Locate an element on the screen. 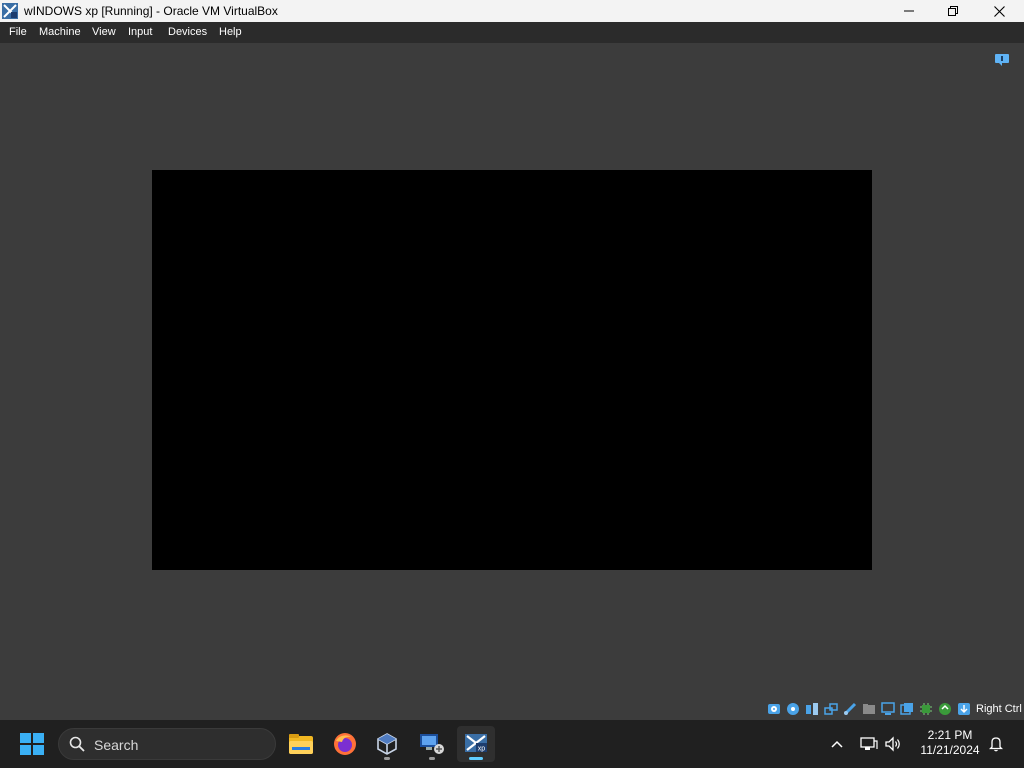 The height and width of the screenshot is (768, 1024). menu-input: Input is located at coordinates (140, 32).